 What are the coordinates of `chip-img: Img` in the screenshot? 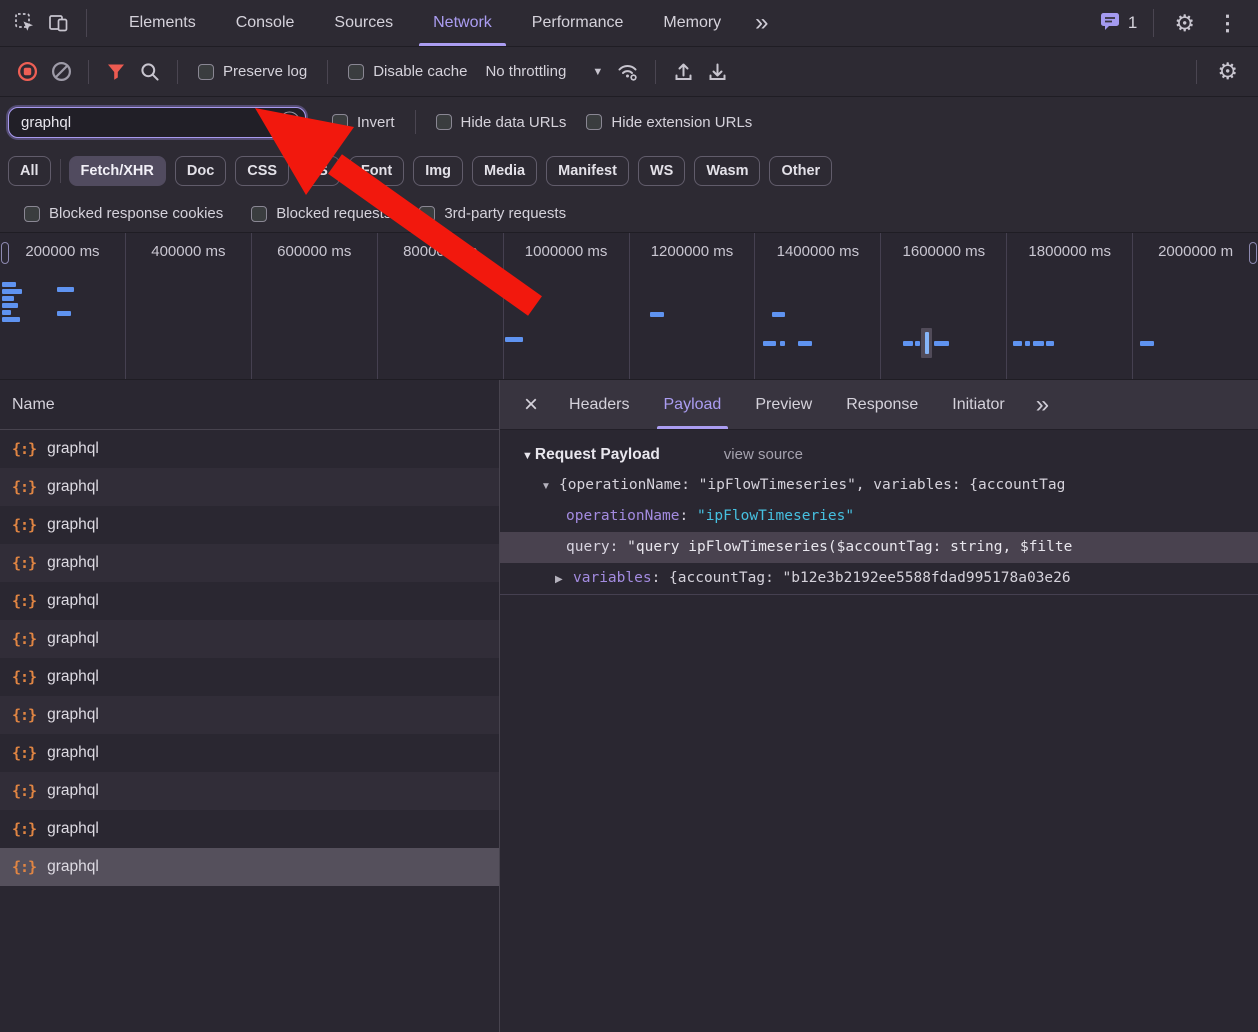 It's located at (438, 171).